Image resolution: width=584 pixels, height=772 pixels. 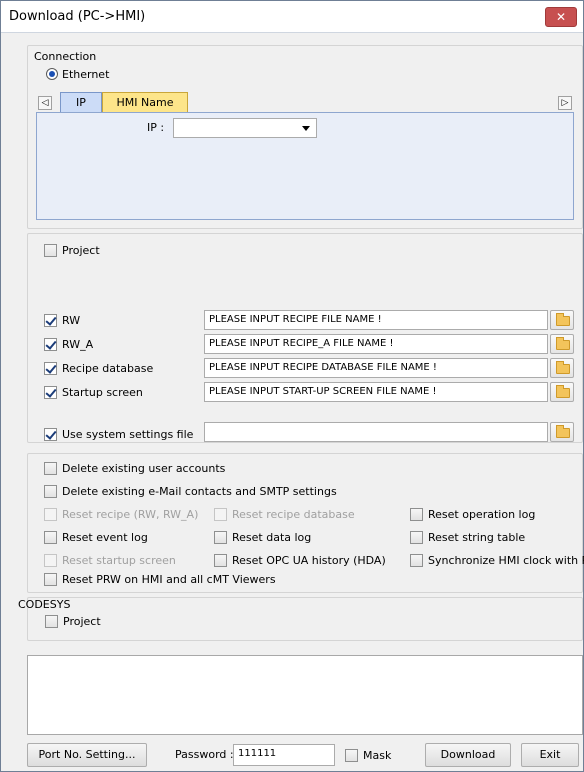 What do you see at coordinates (416, 560) in the screenshot?
I see `sync-clock-checkbox` at bounding box center [416, 560].